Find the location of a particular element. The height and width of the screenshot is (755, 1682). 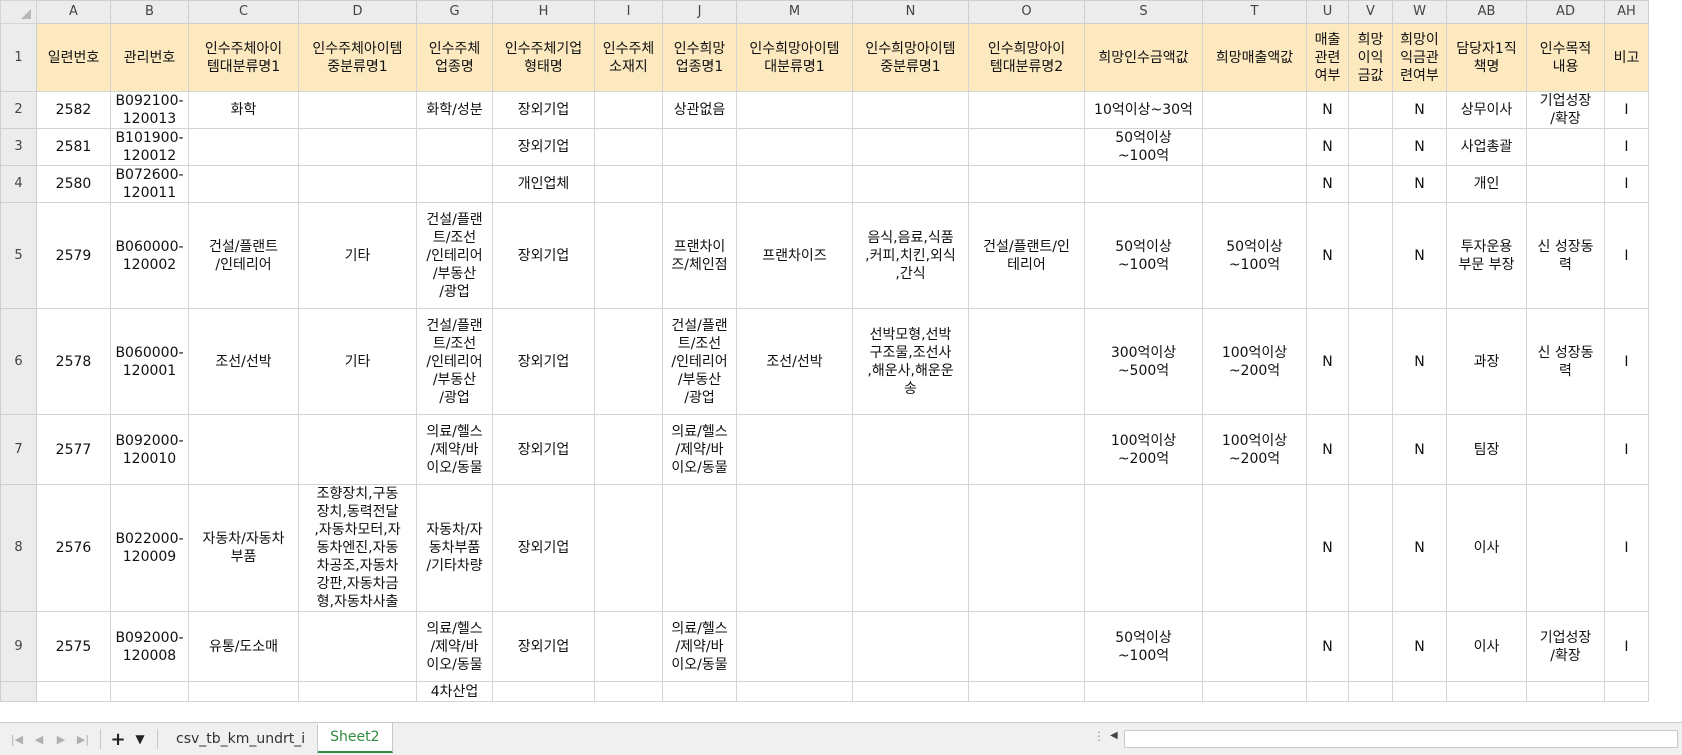

table-cell: 투자운용 부문 부장 is located at coordinates (1486, 255).